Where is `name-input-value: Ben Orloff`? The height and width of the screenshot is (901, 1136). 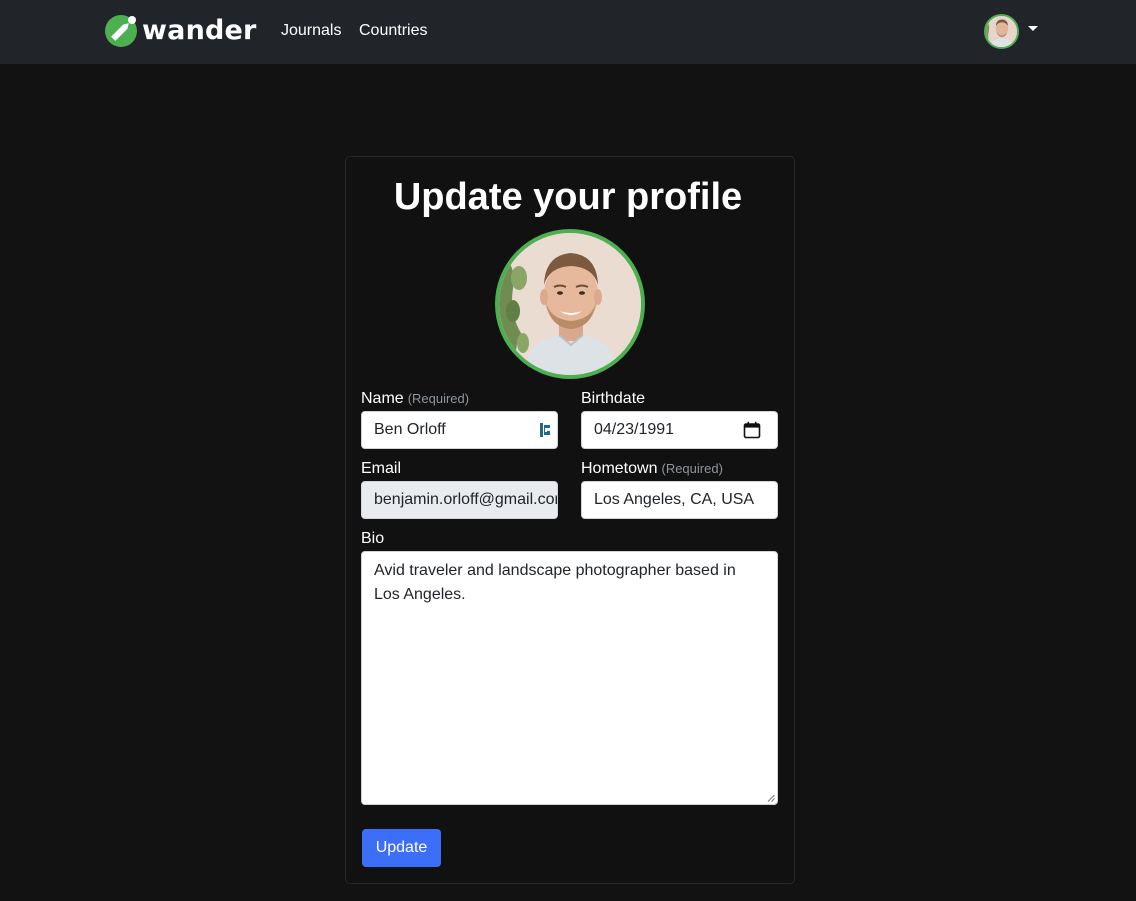
name-input-value: Ben Orloff is located at coordinates (410, 429).